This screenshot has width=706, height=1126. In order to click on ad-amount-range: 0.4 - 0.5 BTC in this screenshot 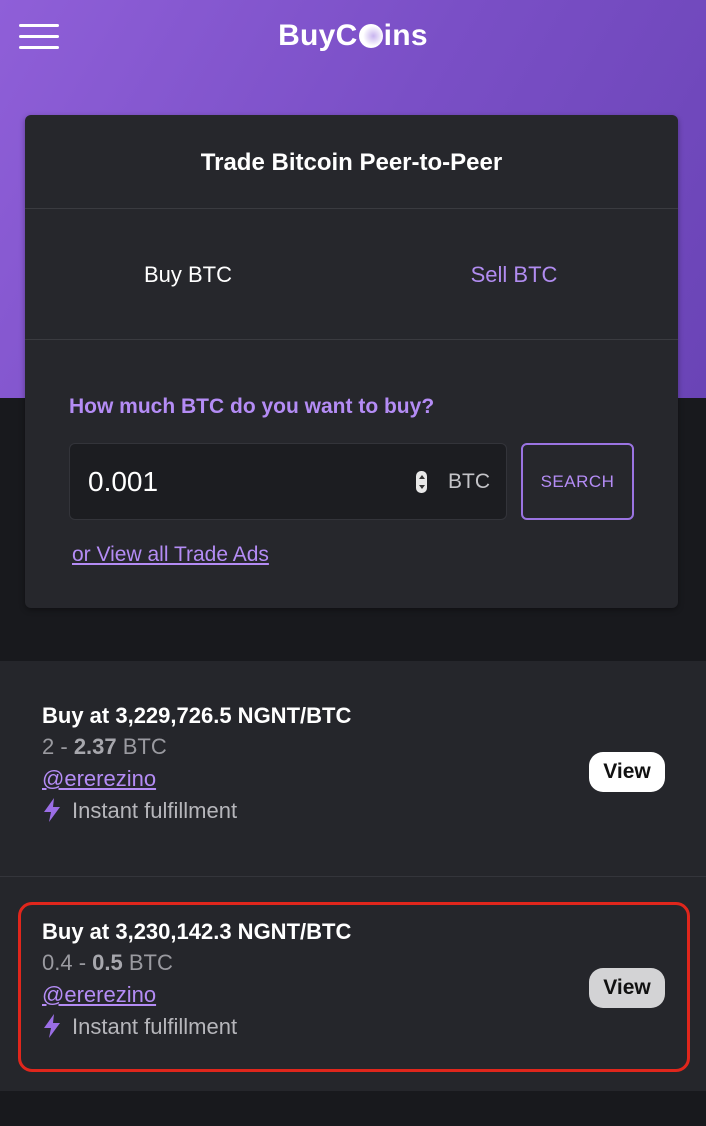, I will do `click(107, 963)`.